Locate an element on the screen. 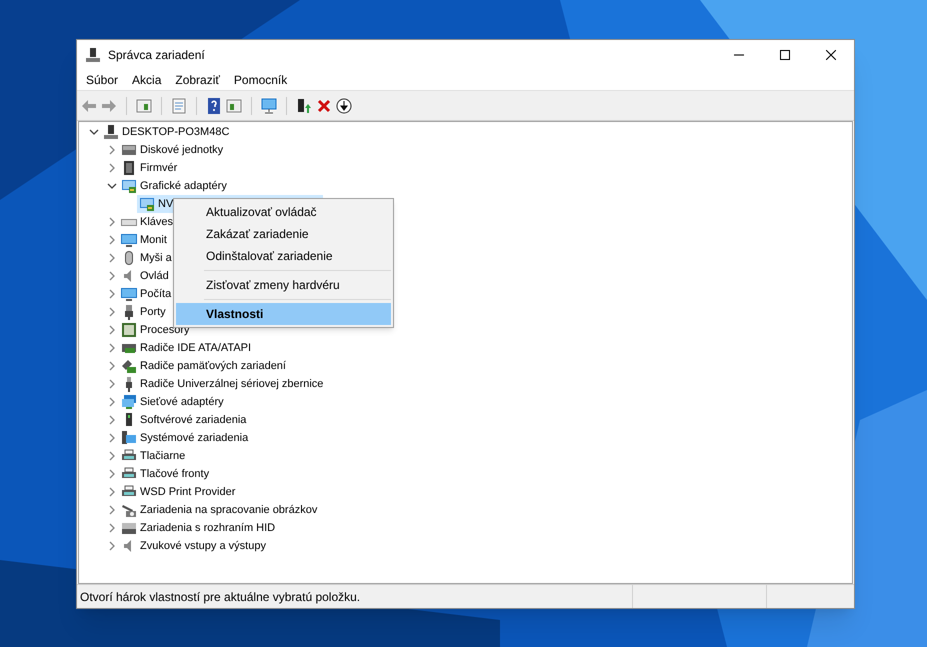 This screenshot has height=647, width=927. menu-item: Akcia is located at coordinates (146, 79).